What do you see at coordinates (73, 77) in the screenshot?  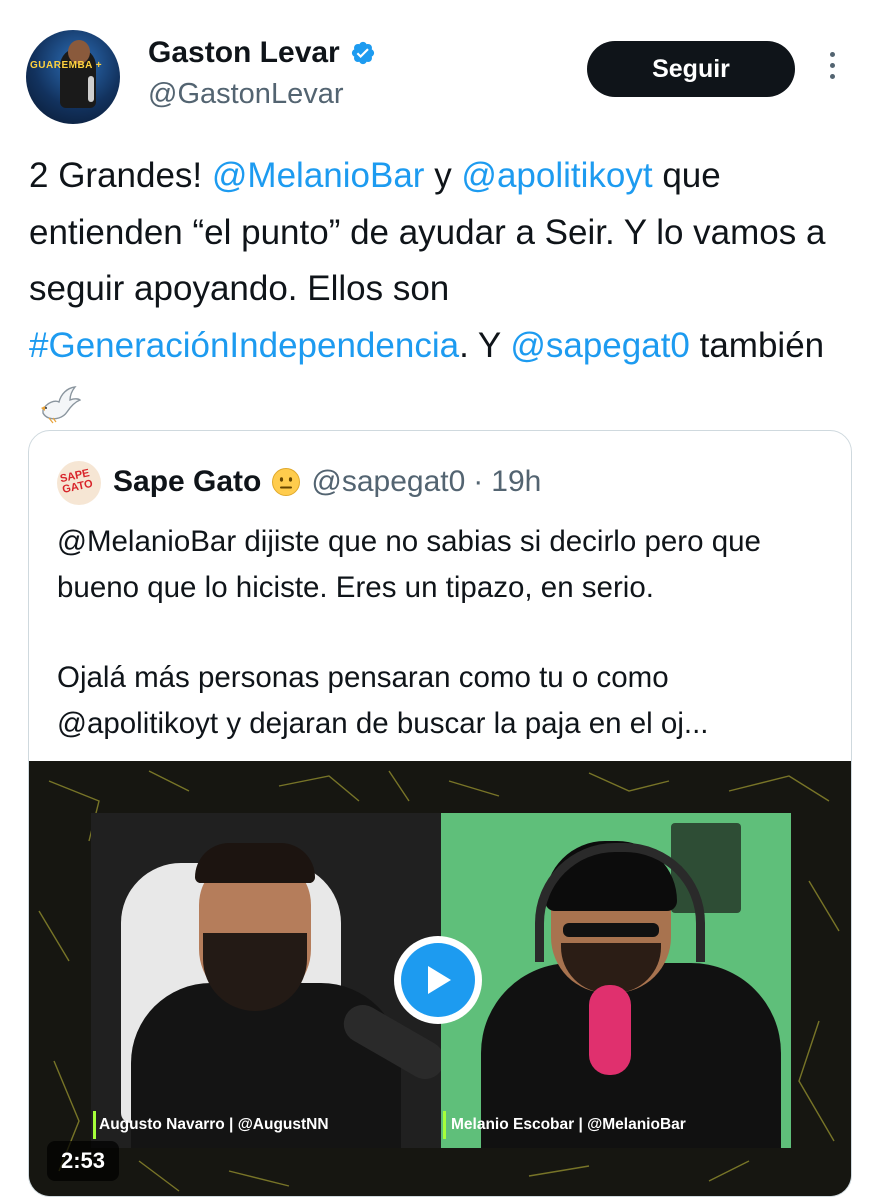 I see `author-avatar: GUAREMBA +` at bounding box center [73, 77].